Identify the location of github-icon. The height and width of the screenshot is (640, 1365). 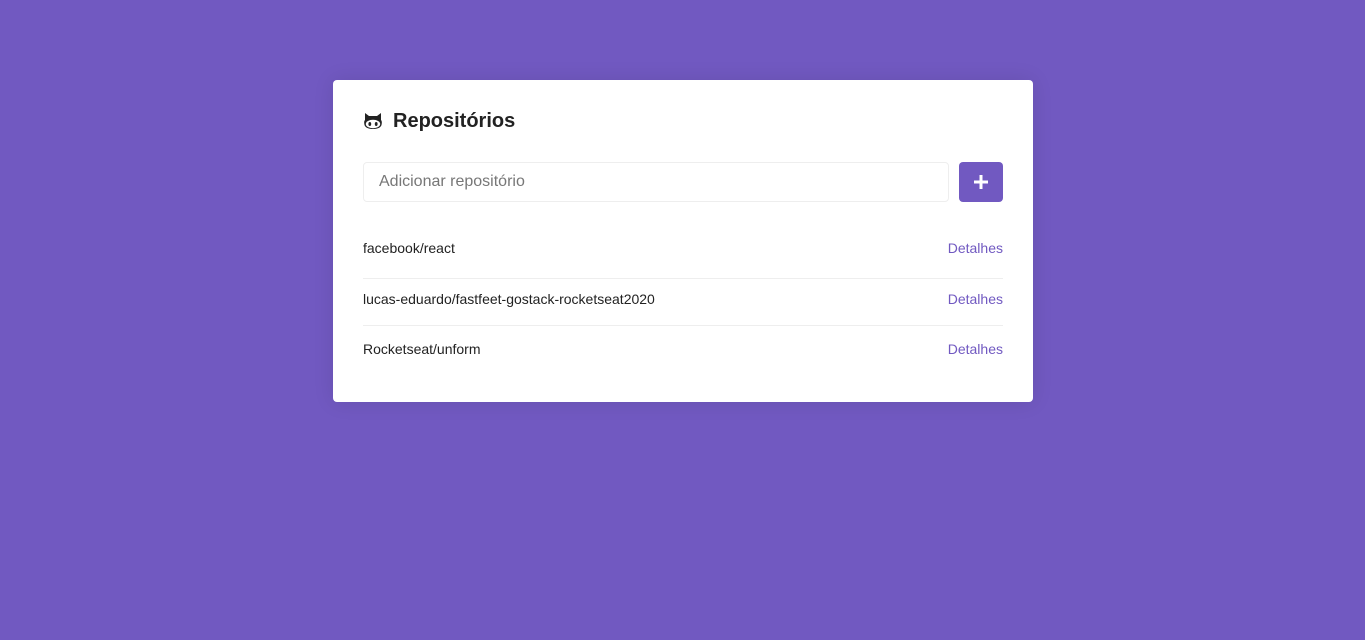
(373, 121).